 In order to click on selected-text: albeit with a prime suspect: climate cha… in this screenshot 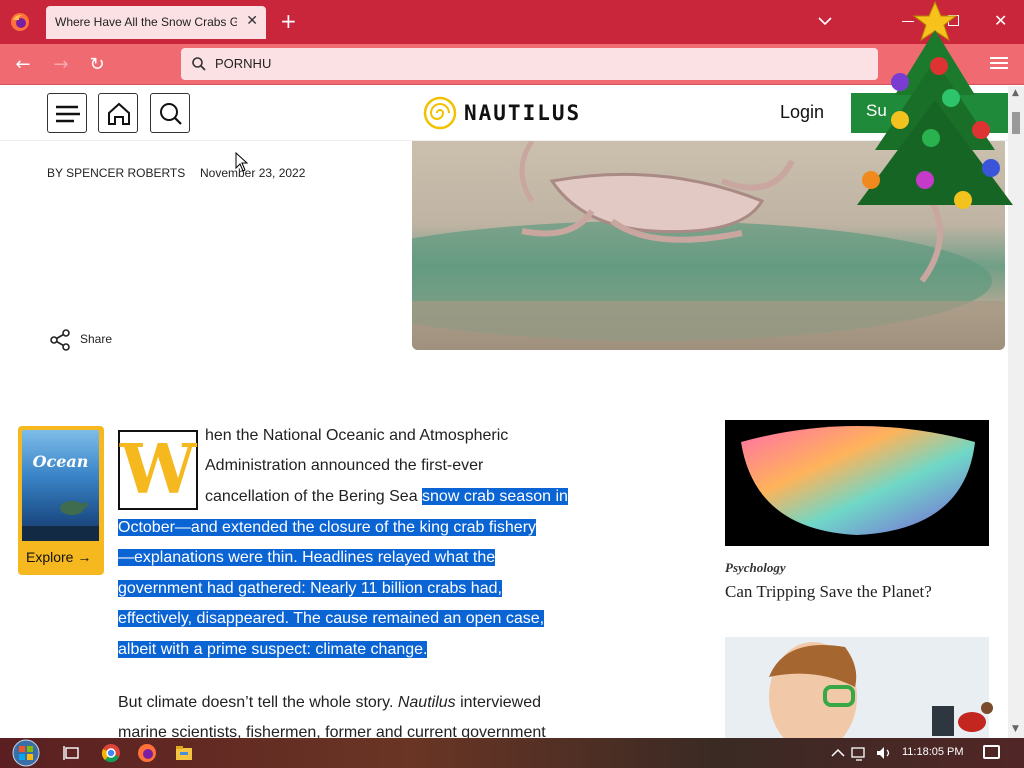, I will do `click(273, 649)`.